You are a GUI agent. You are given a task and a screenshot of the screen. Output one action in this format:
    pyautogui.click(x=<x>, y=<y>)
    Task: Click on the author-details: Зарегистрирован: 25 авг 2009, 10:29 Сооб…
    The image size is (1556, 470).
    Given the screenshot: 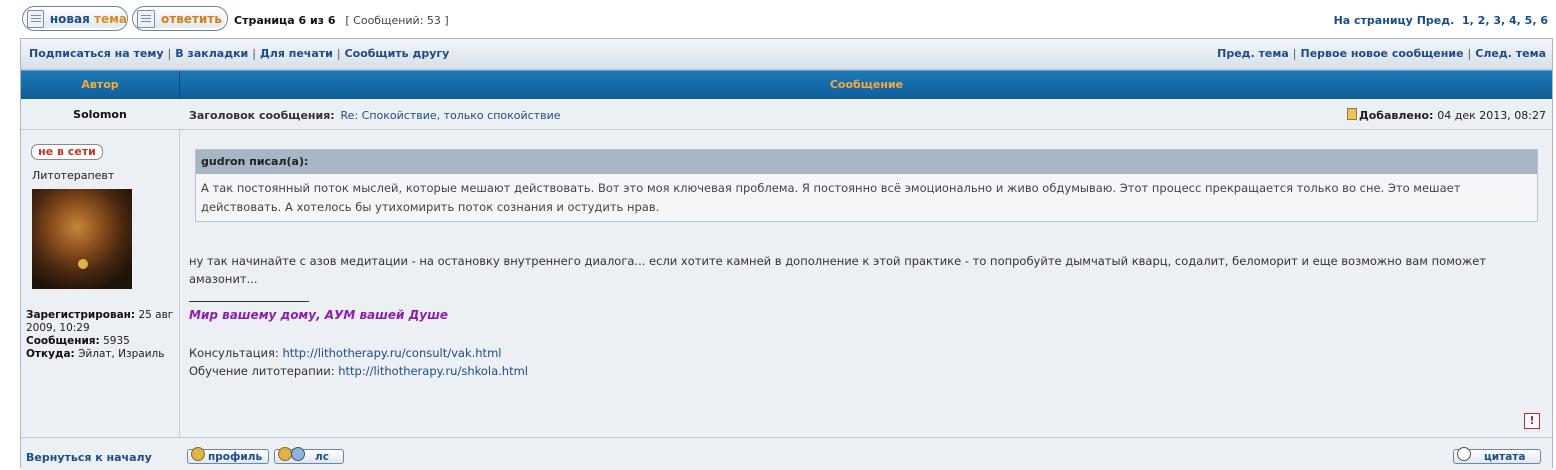 What is the action you would take?
    pyautogui.click(x=101, y=335)
    